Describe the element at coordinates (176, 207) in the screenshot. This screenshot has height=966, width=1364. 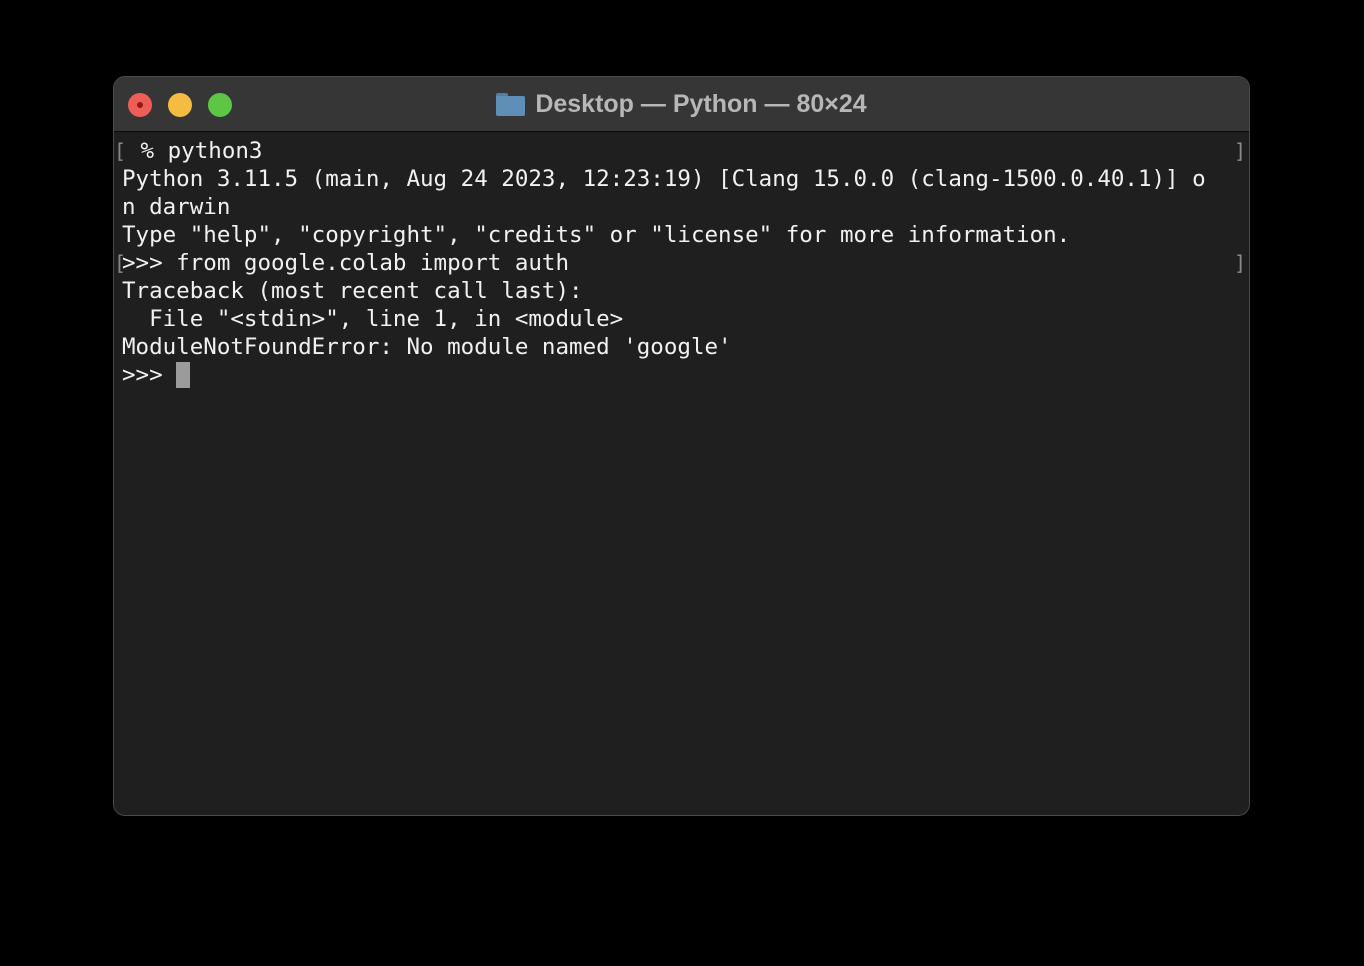
I see `terminal-line: n darwin` at that location.